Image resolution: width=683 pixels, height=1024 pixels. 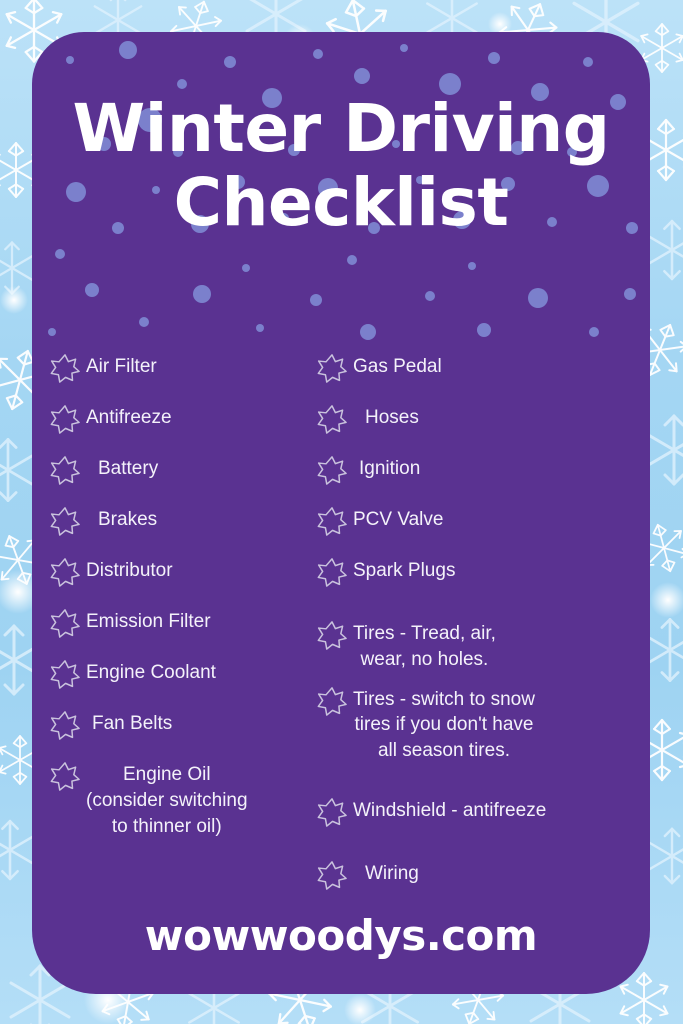 What do you see at coordinates (192, 468) in the screenshot?
I see `list-item: Battery` at bounding box center [192, 468].